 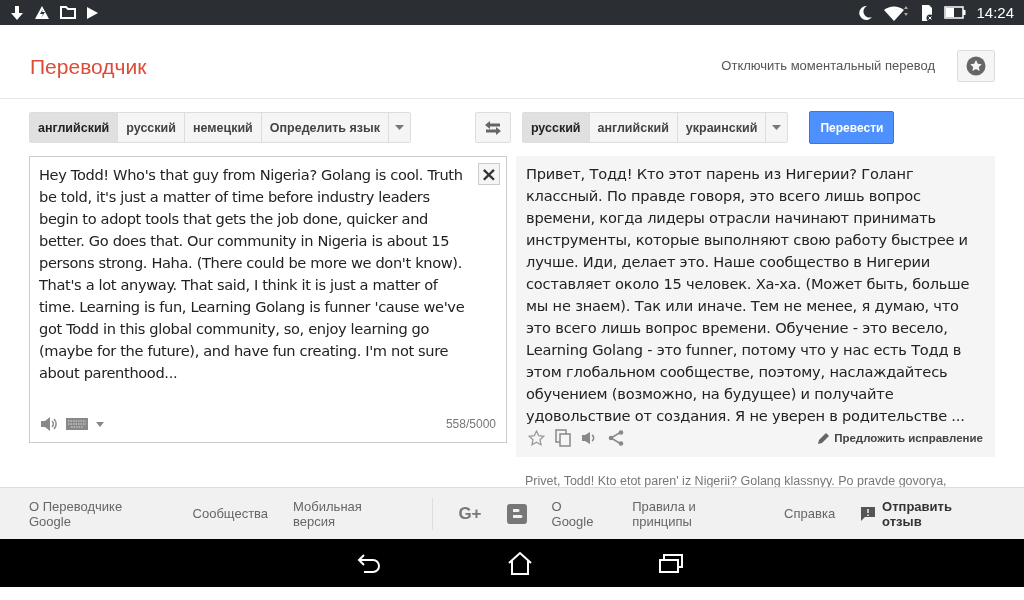 I want to click on footer-link: О Google, so click(x=579, y=513).